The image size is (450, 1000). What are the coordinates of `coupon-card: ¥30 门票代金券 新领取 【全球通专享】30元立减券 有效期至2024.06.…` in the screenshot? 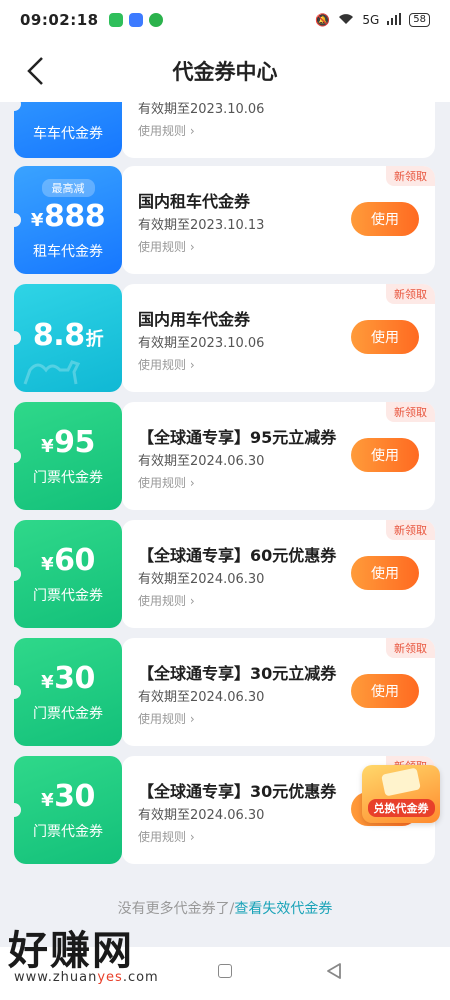 It's located at (224, 692).